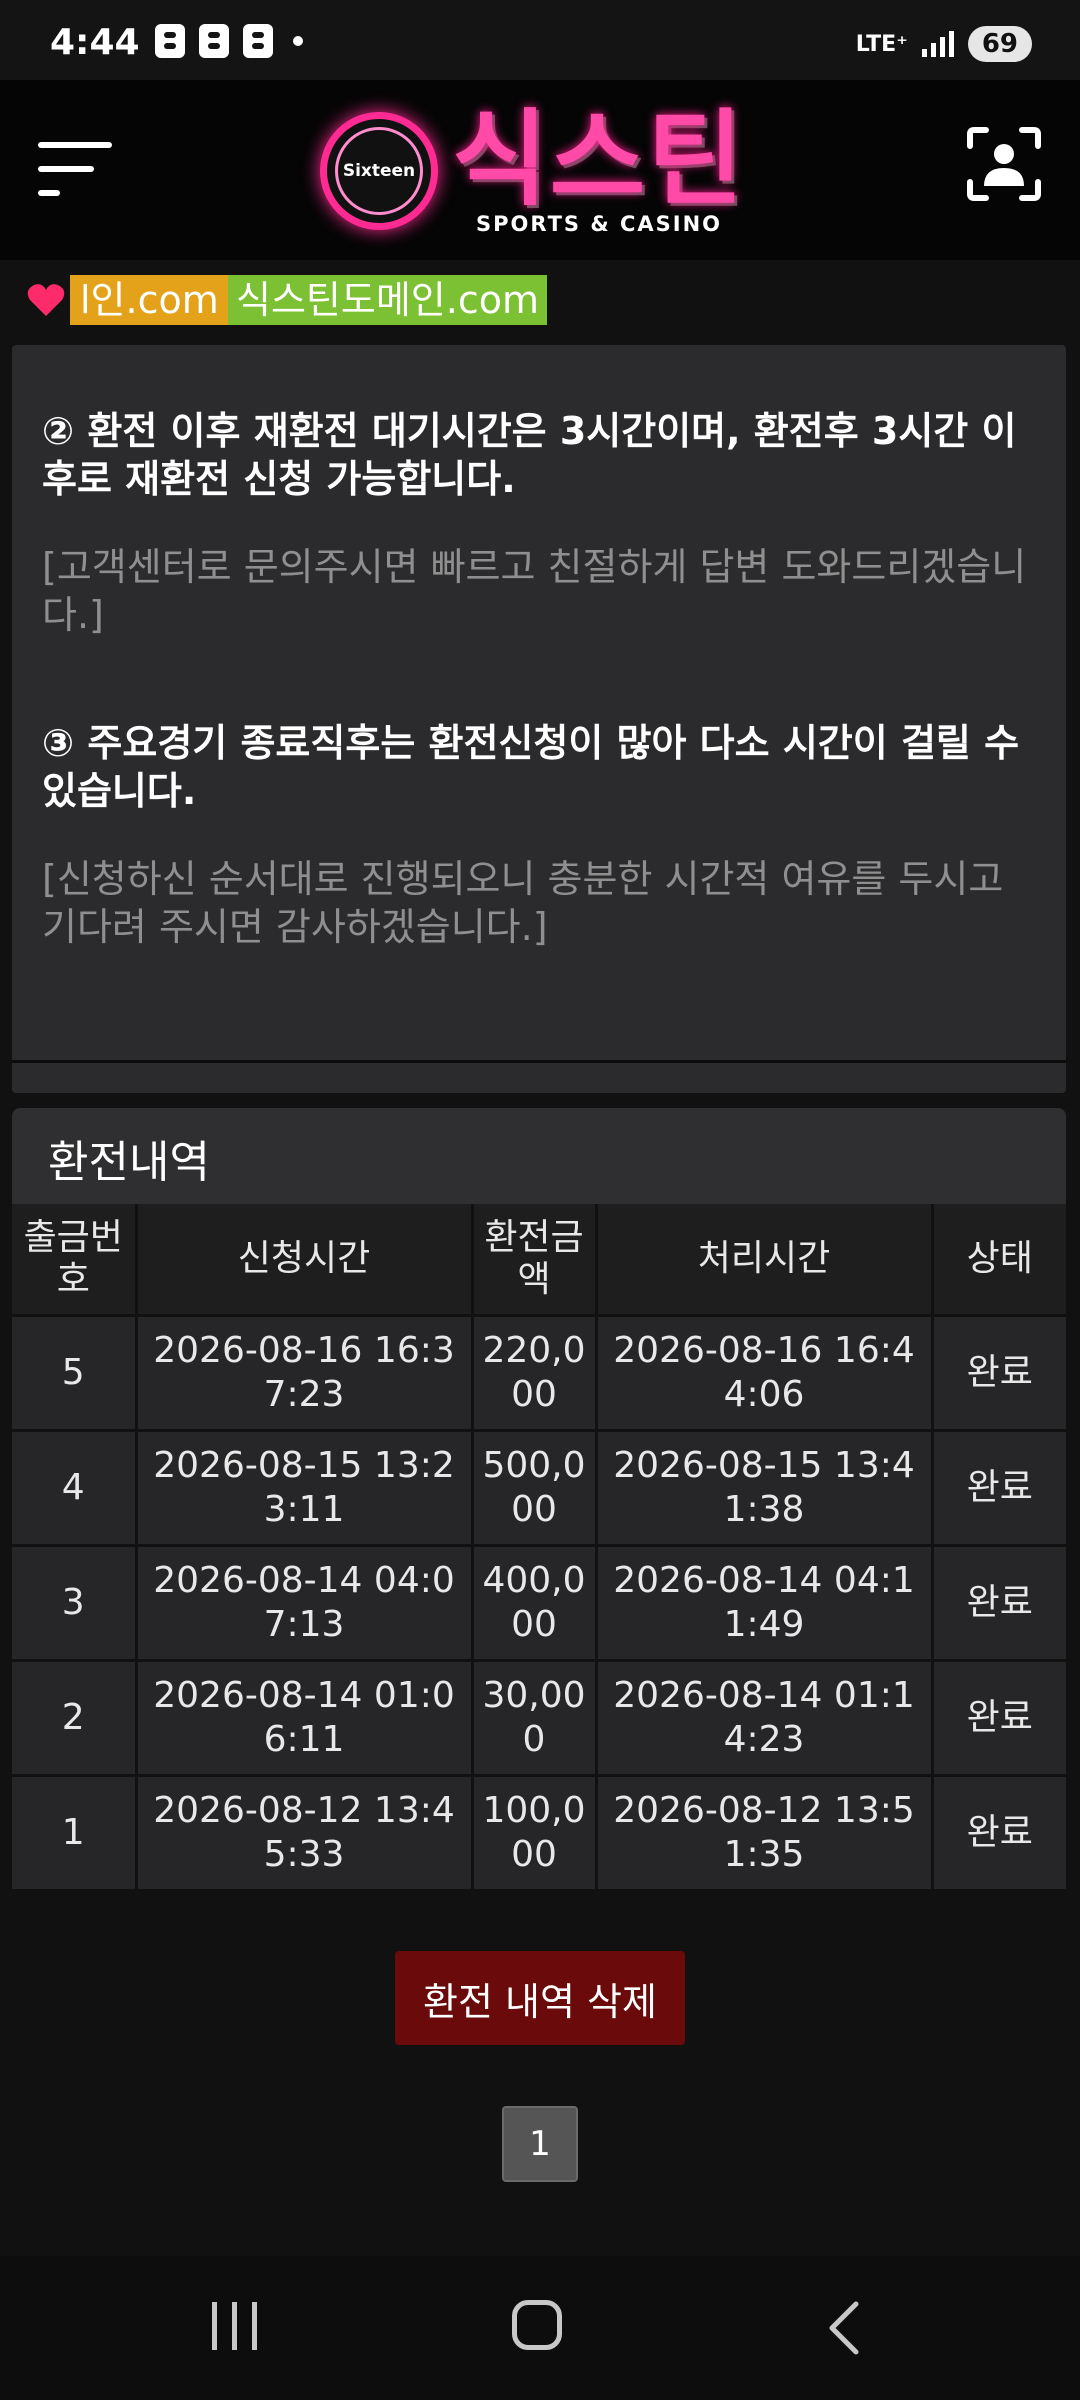  I want to click on back-icon, so click(845, 2328).